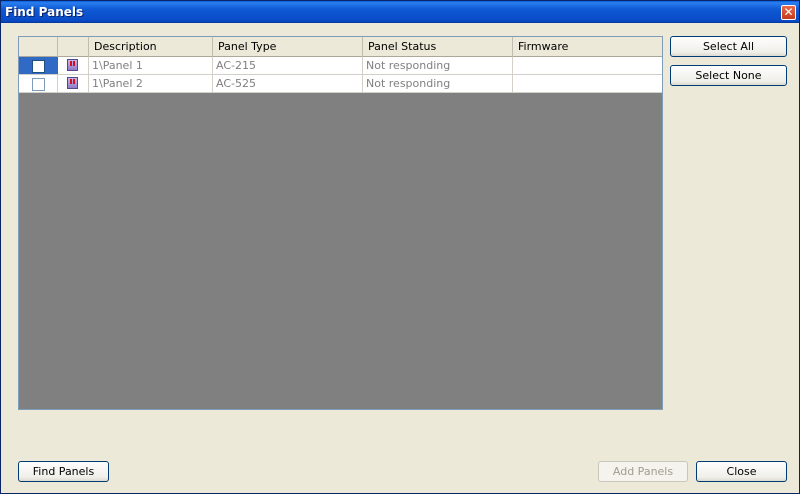 The width and height of the screenshot is (800, 494). I want to click on select-none-button: Select None, so click(728, 75).